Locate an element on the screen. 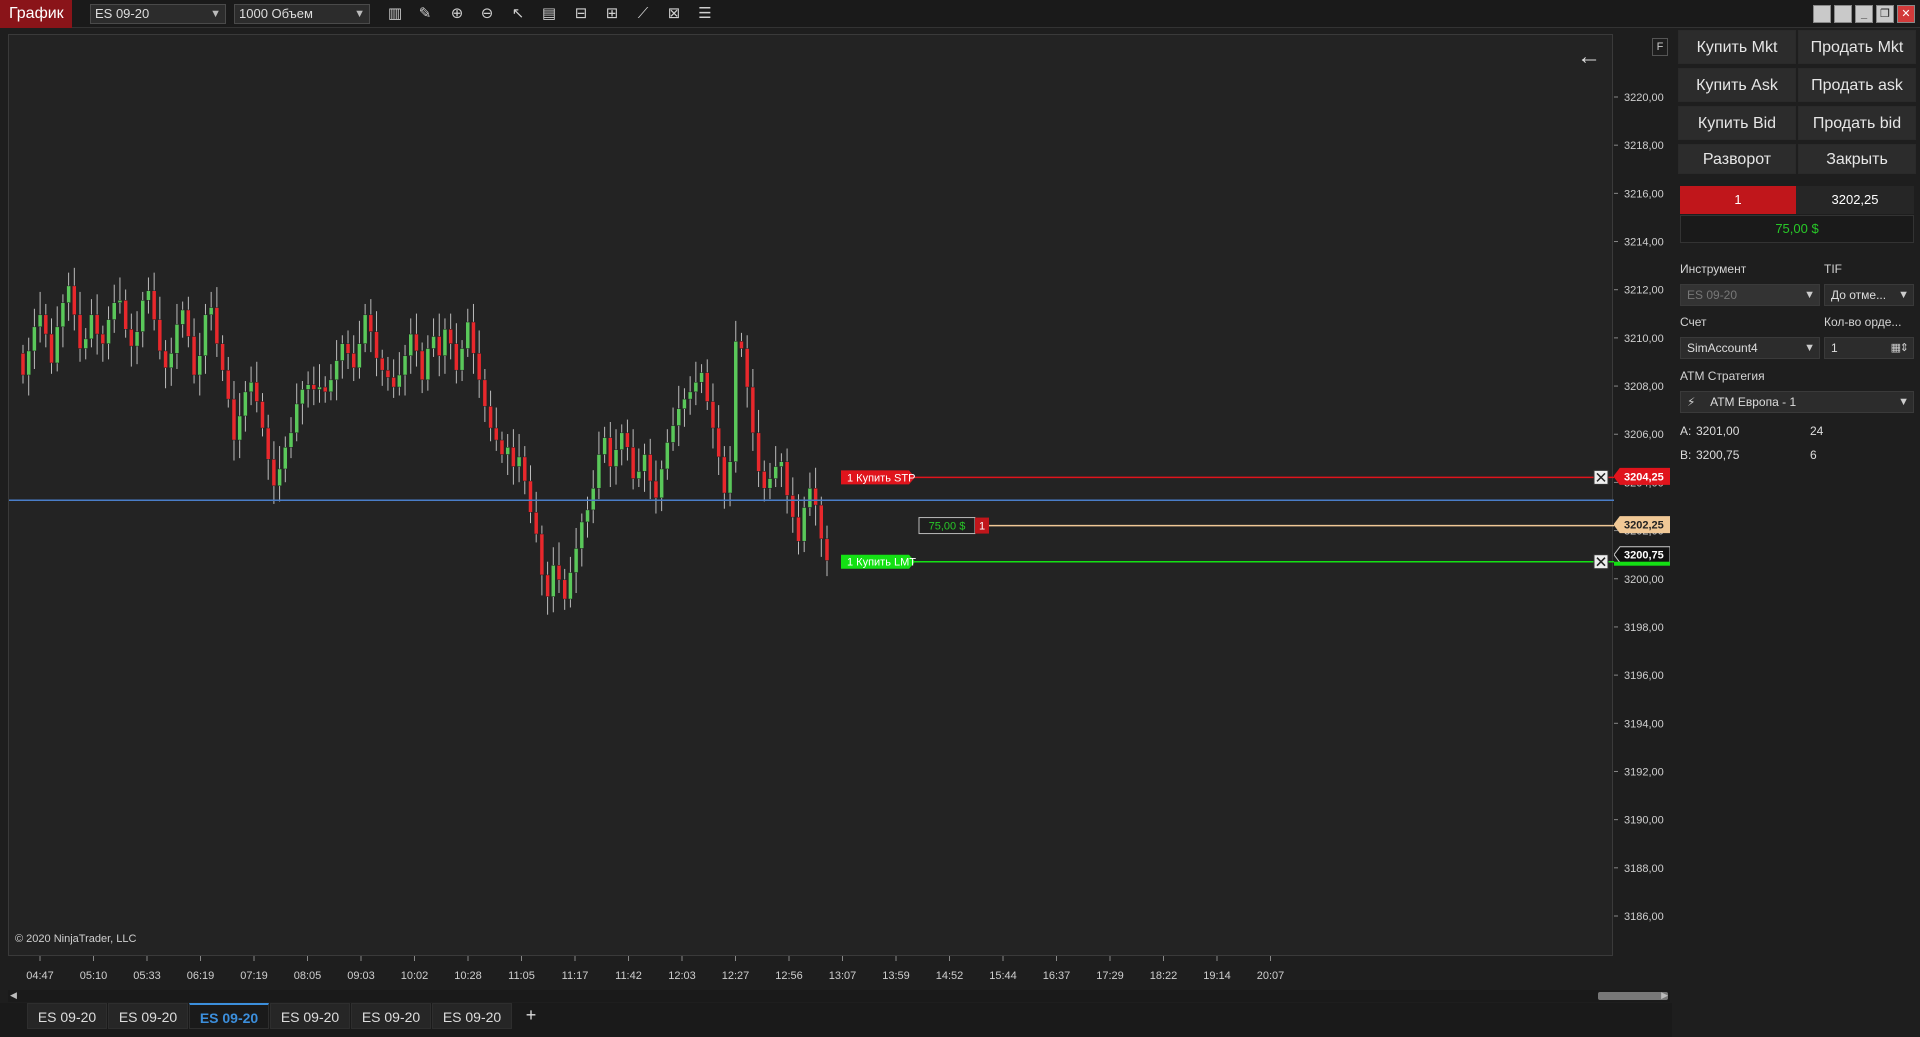 The image size is (1920, 1037). strategies-icon: ⟋ is located at coordinates (643, 14).